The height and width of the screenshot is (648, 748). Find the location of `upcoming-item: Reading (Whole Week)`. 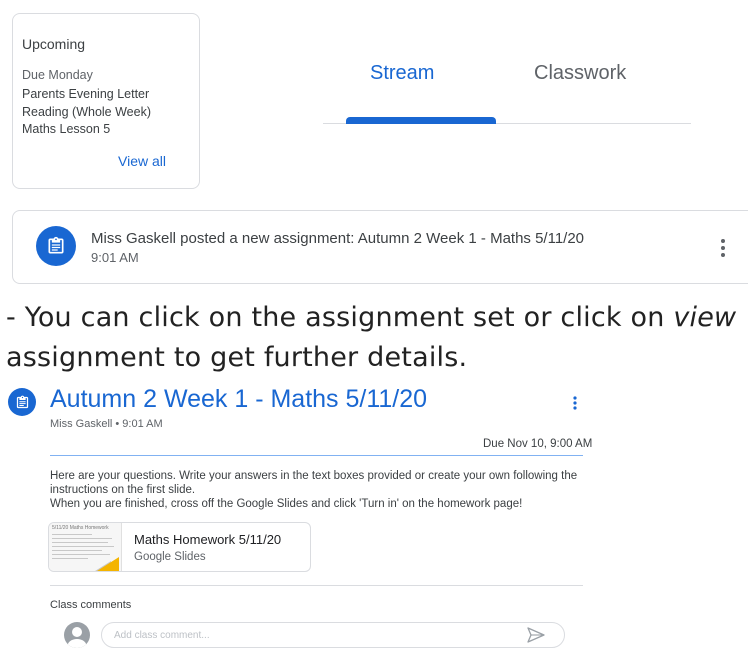

upcoming-item: Reading (Whole Week) is located at coordinates (86, 112).